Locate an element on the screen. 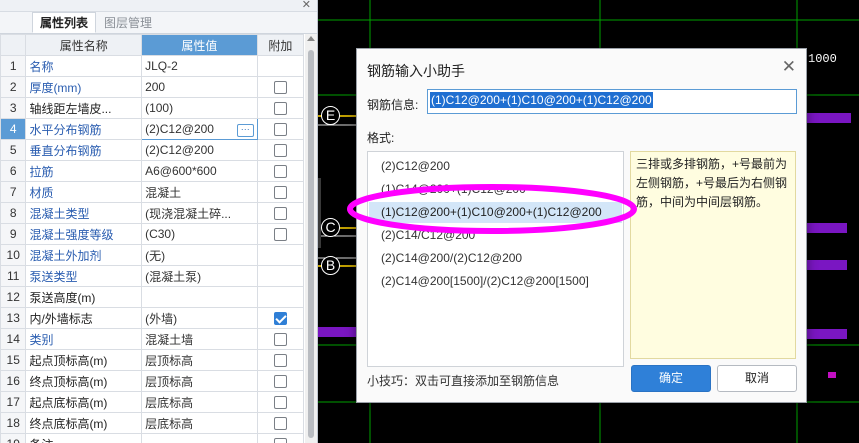  row-number: 13 is located at coordinates (13, 318).